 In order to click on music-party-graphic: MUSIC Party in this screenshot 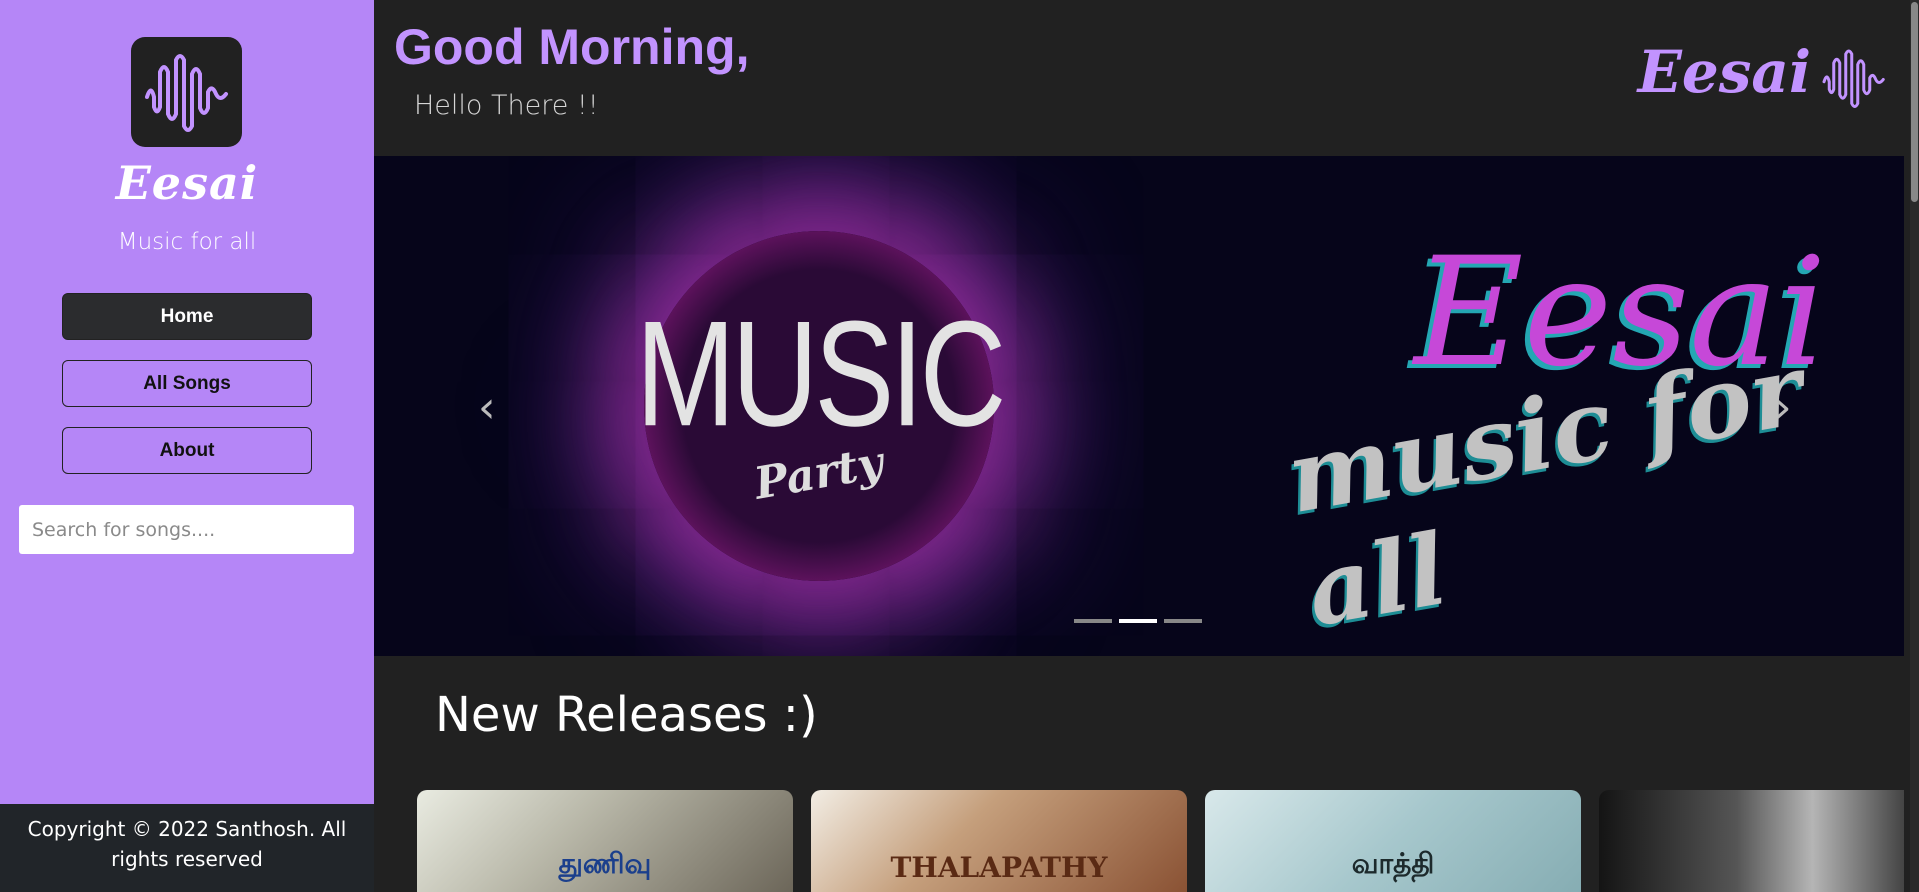, I will do `click(821, 406)`.